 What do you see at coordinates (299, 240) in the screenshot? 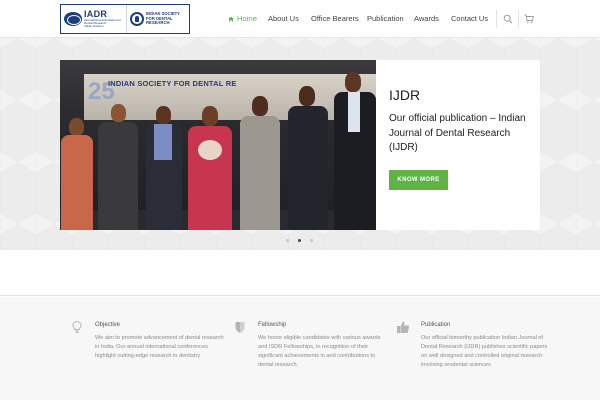
I see `slider-dot-active` at bounding box center [299, 240].